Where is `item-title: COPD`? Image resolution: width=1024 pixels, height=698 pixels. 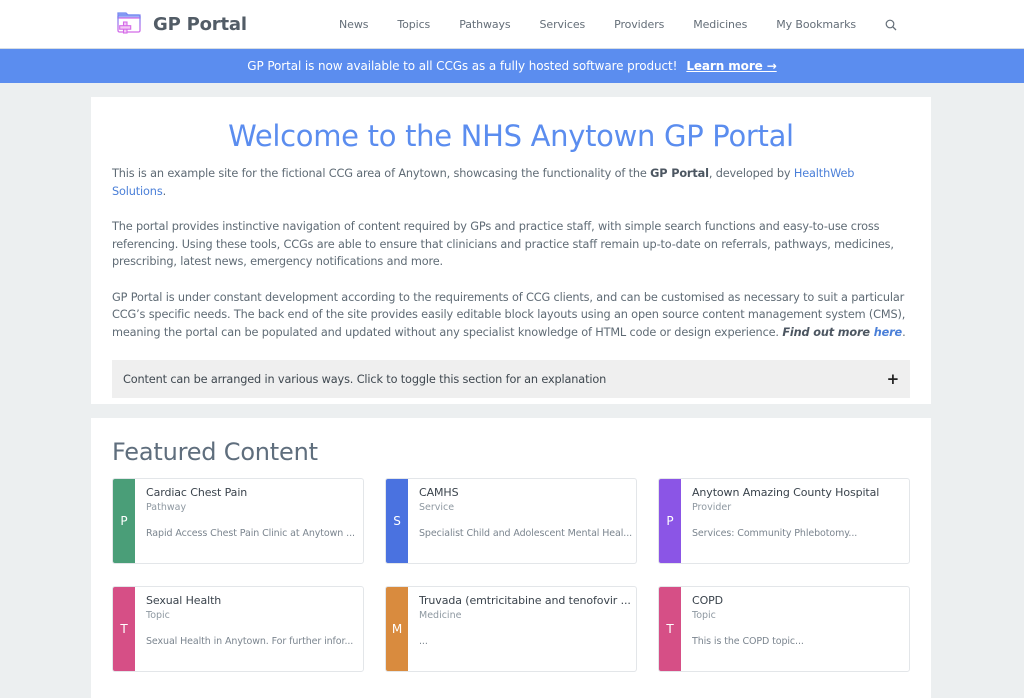 item-title: COPD is located at coordinates (708, 600).